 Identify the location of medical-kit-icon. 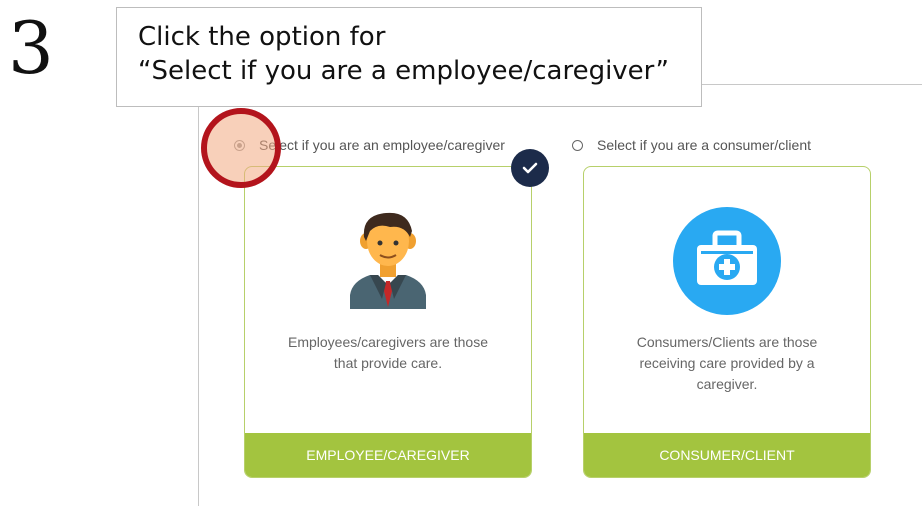
(727, 263).